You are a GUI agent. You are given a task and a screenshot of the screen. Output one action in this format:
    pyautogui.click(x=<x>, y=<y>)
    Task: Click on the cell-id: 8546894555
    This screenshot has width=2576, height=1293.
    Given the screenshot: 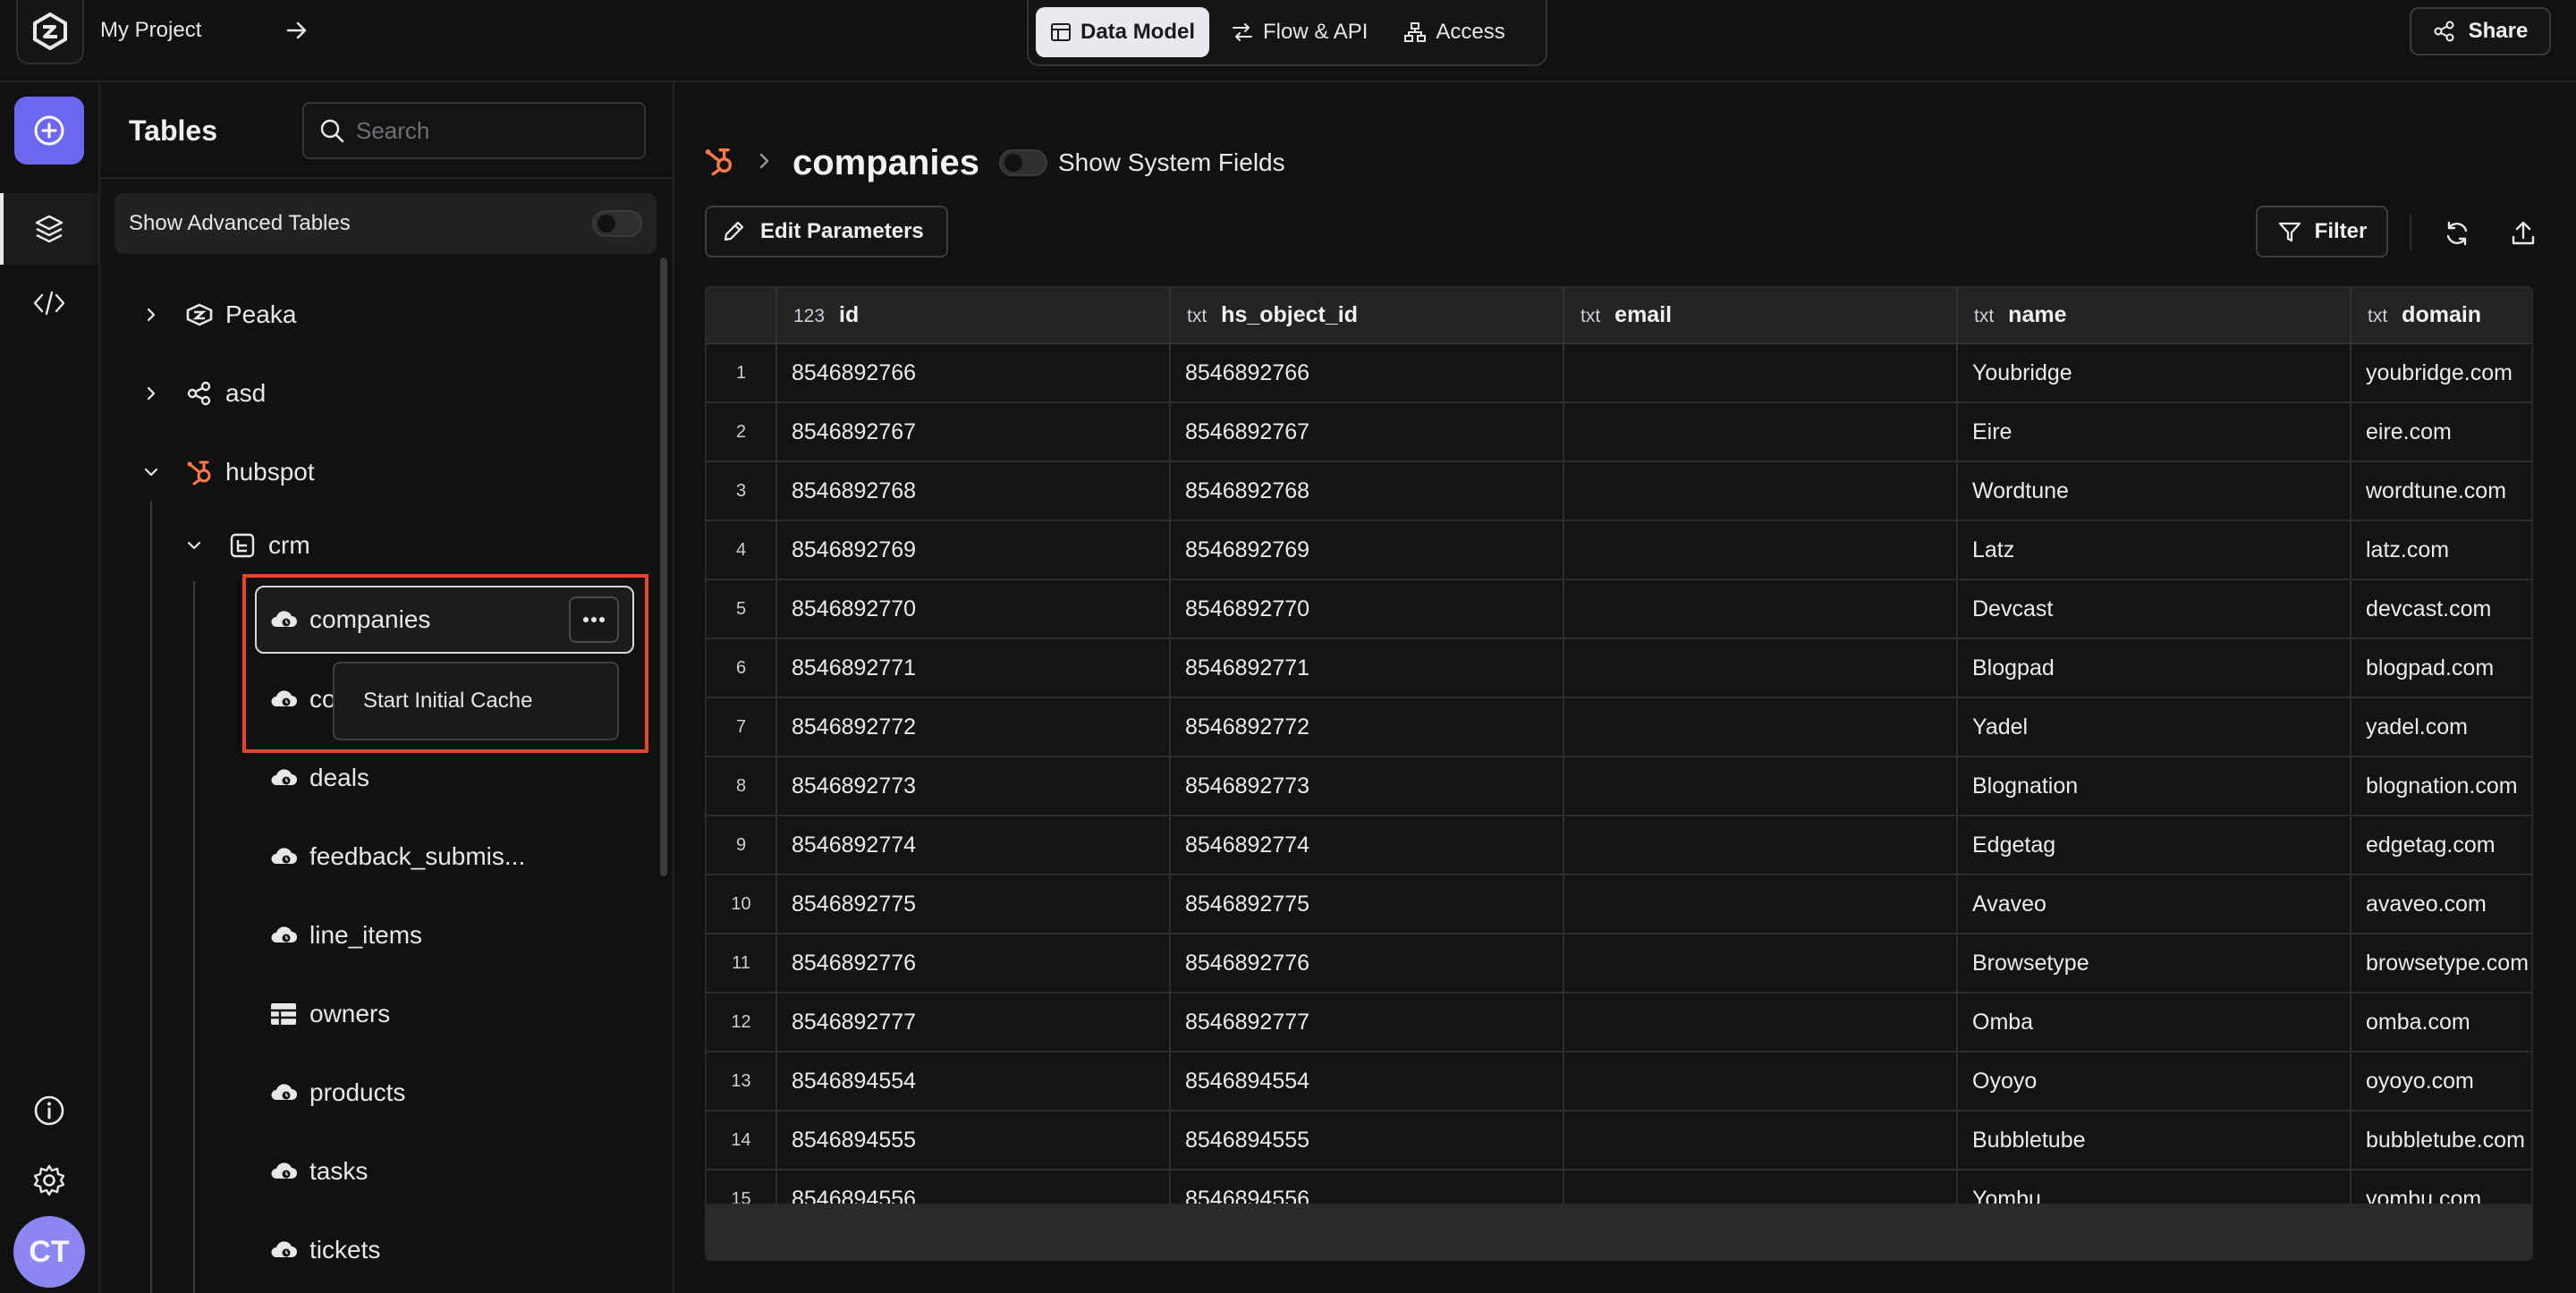 What is the action you would take?
    pyautogui.click(x=973, y=1141)
    